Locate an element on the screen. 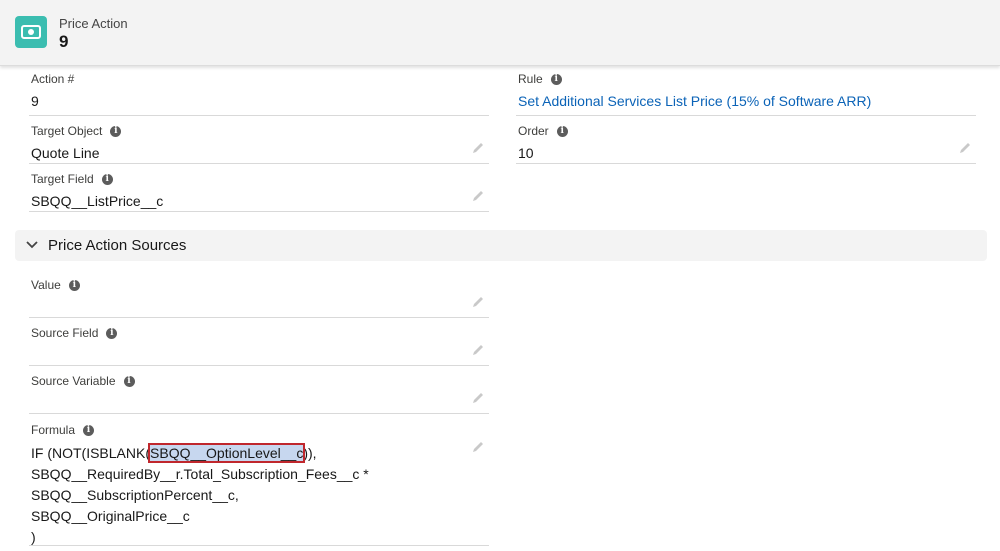 This screenshot has height=551, width=1000. field-value: SBQQ__ListPrice__c is located at coordinates (97, 201).